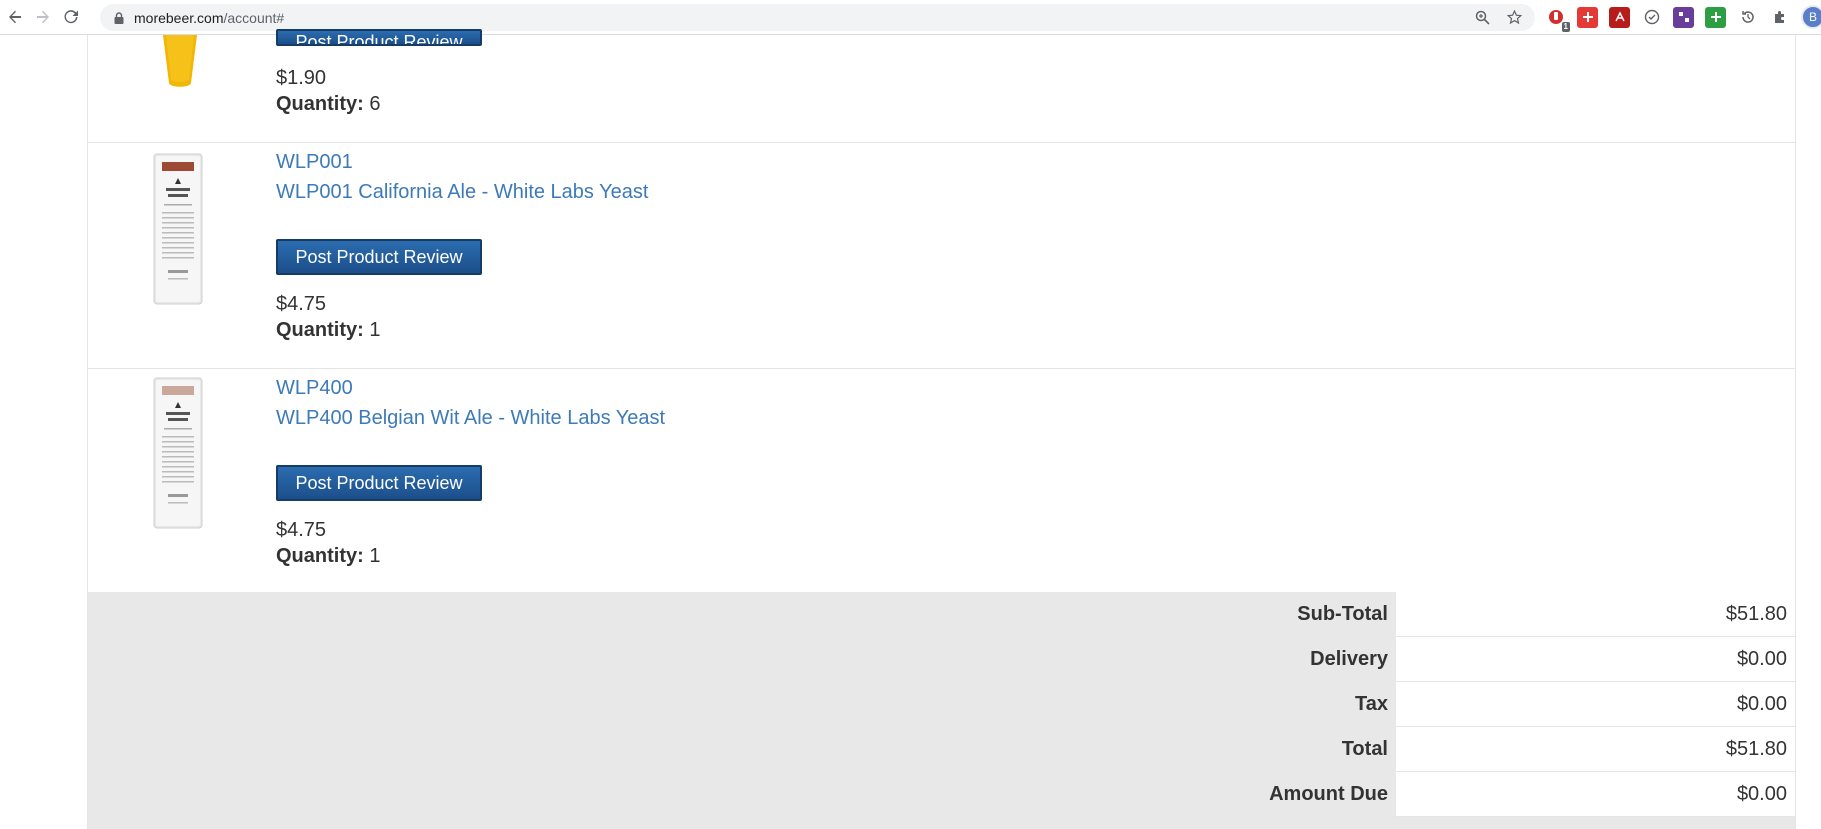  What do you see at coordinates (941, 704) in the screenshot?
I see `tax-row: Tax $0.00` at bounding box center [941, 704].